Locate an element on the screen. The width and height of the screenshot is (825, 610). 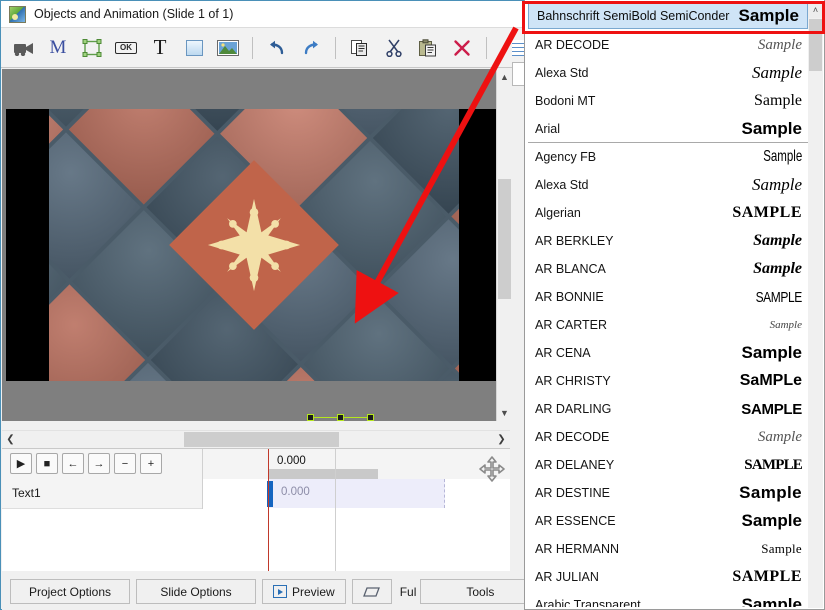
rectangle-icon is located at coordinates (194, 48).